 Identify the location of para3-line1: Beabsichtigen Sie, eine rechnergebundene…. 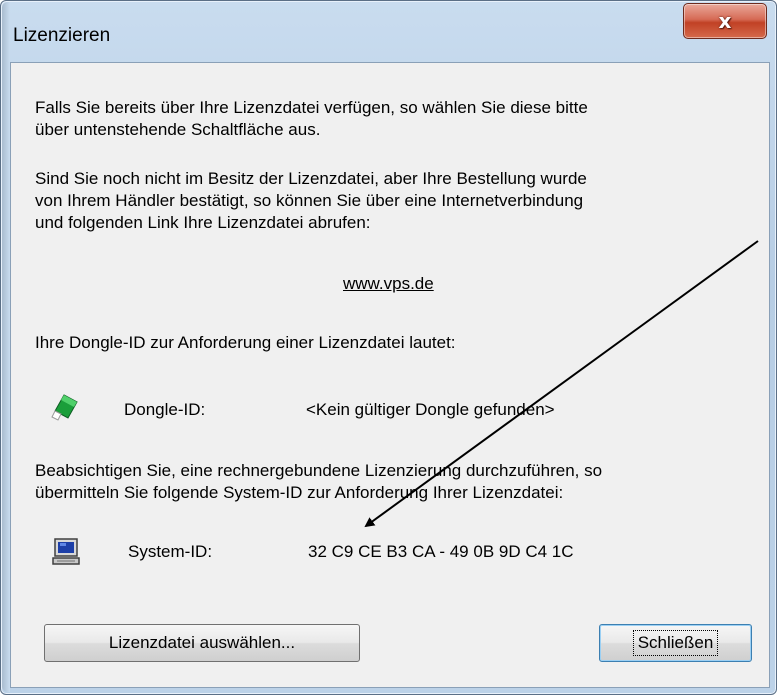
(319, 470).